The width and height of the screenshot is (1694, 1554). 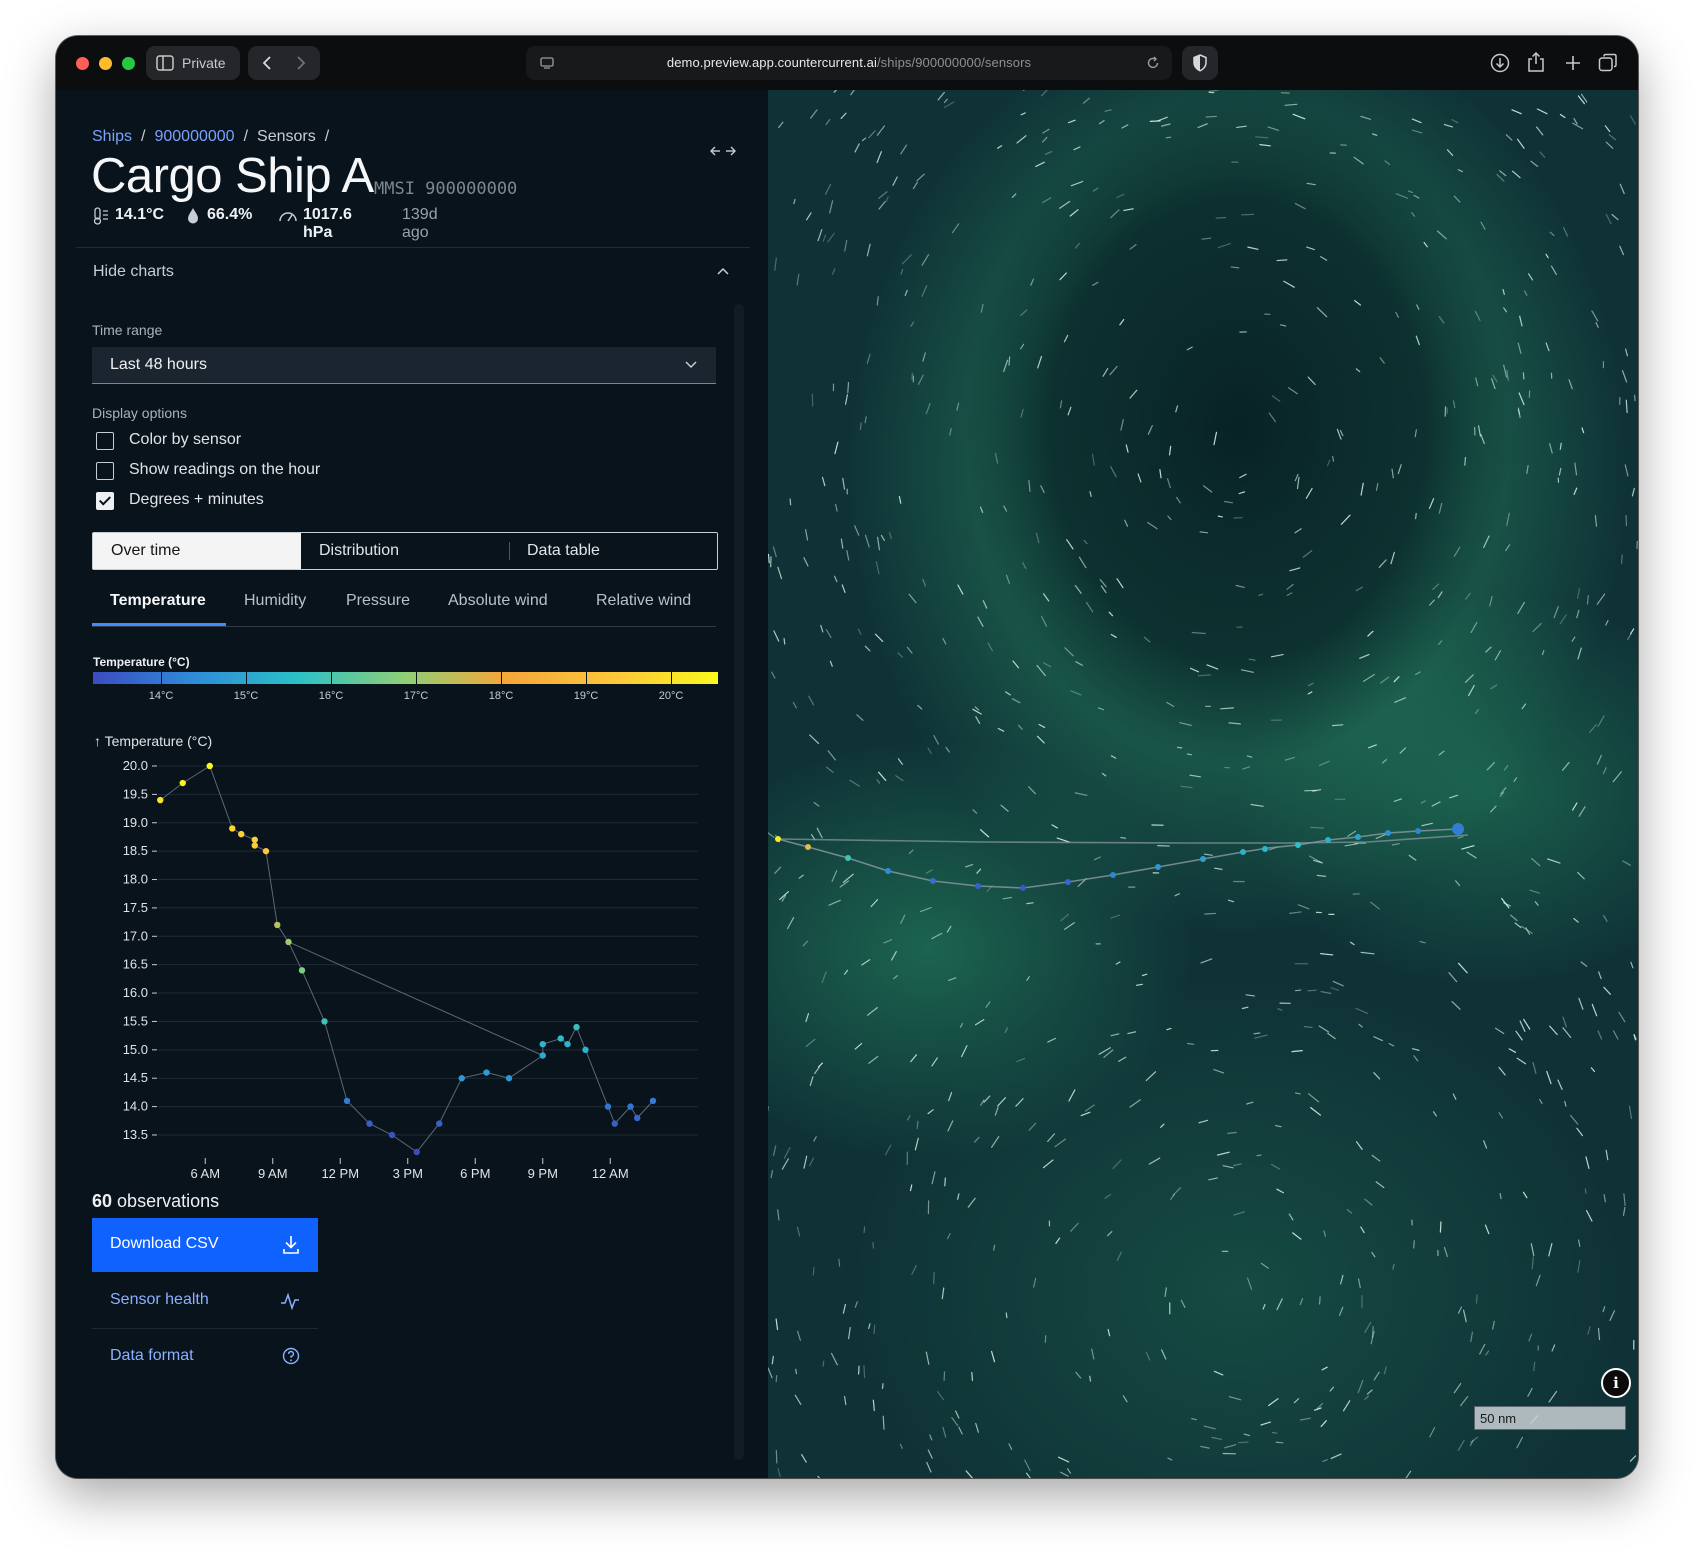 What do you see at coordinates (1500, 63) in the screenshot?
I see `download-icon` at bounding box center [1500, 63].